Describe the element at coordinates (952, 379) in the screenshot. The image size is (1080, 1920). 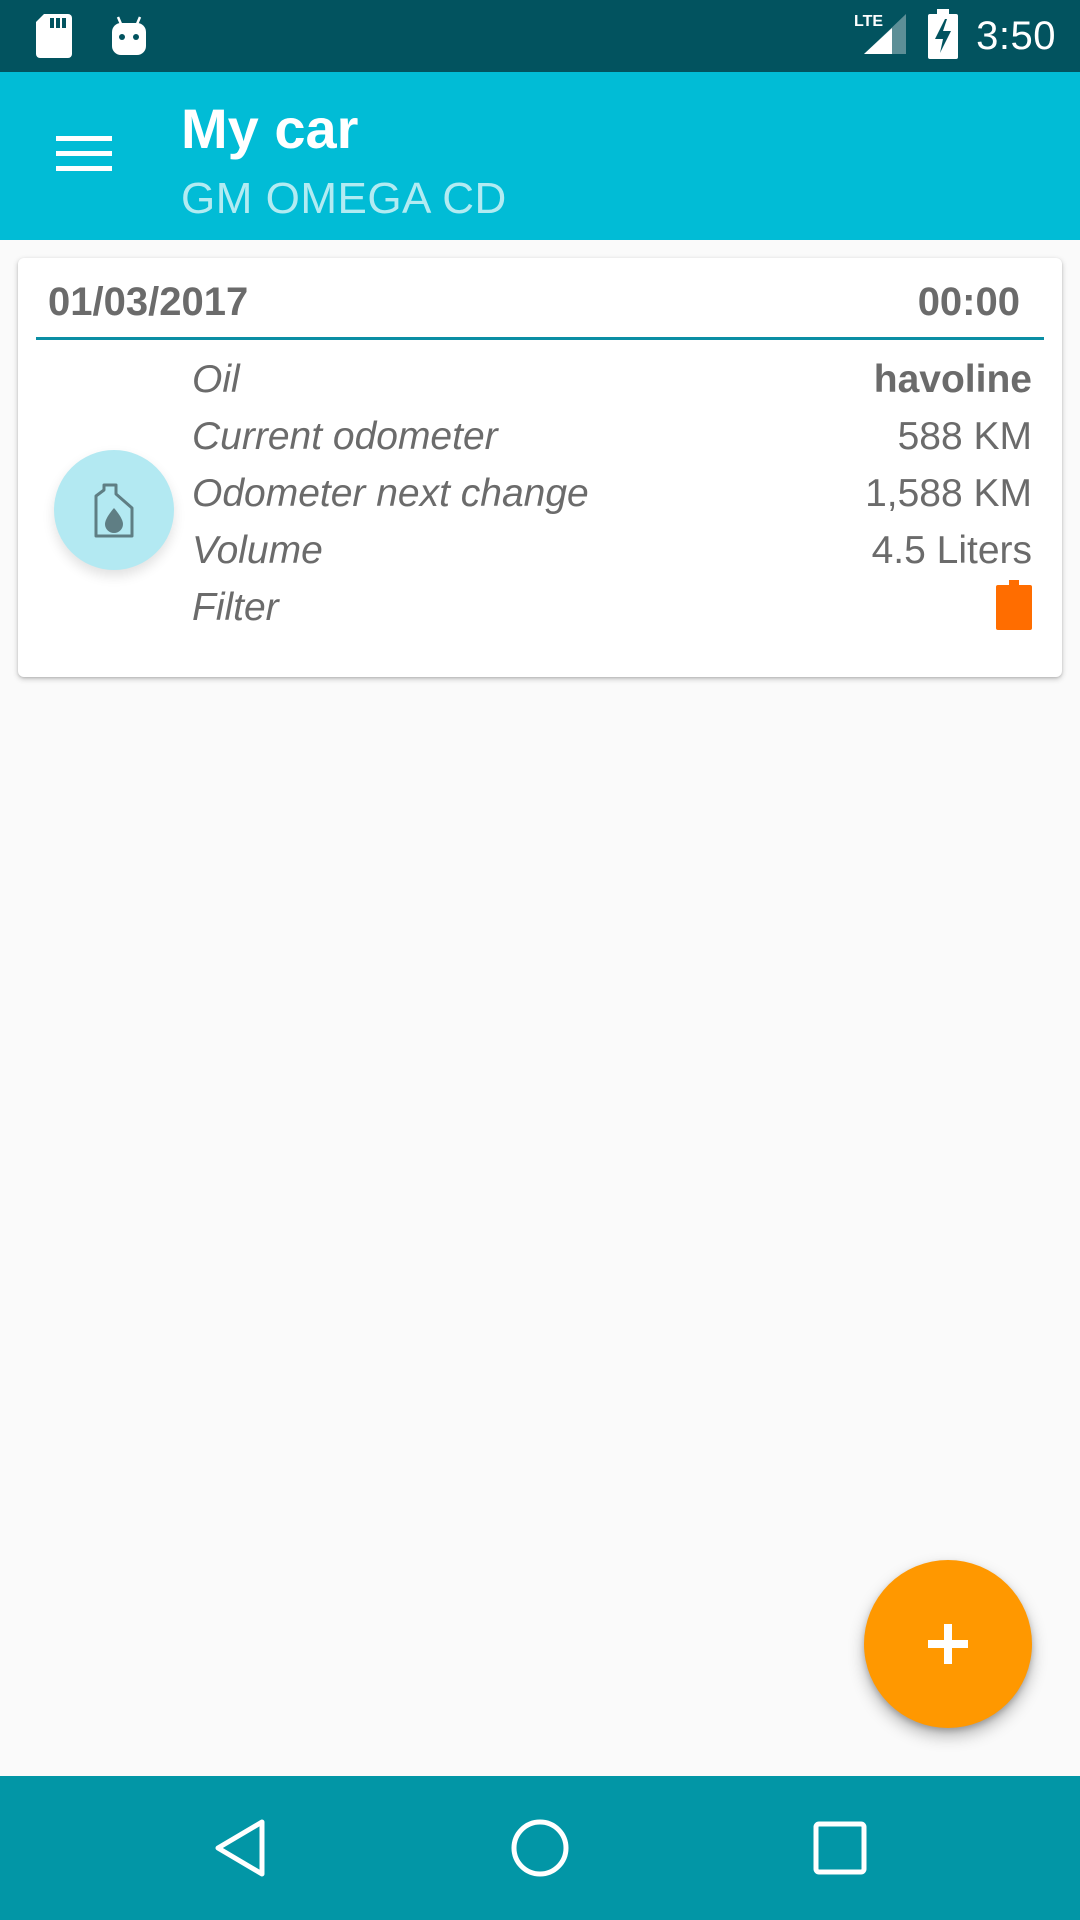
I see `row-value: havoline` at that location.